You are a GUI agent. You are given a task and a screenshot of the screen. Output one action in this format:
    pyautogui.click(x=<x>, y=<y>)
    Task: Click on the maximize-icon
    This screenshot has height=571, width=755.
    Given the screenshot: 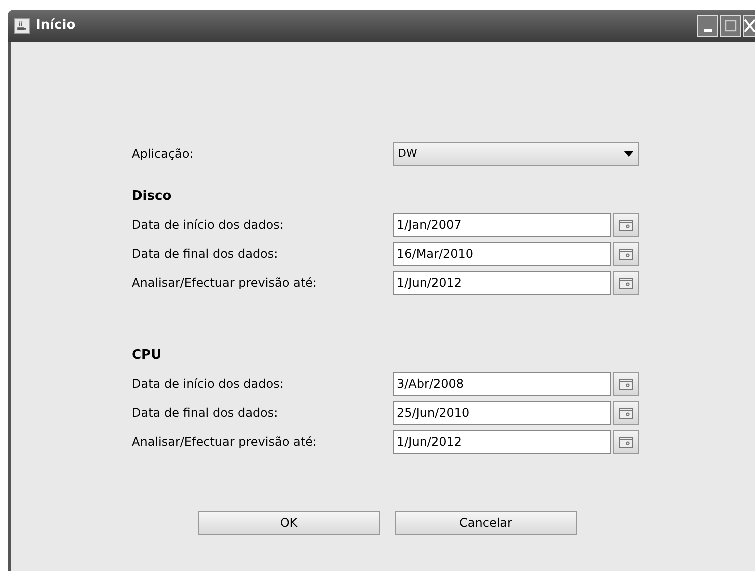 What is the action you would take?
    pyautogui.click(x=730, y=26)
    